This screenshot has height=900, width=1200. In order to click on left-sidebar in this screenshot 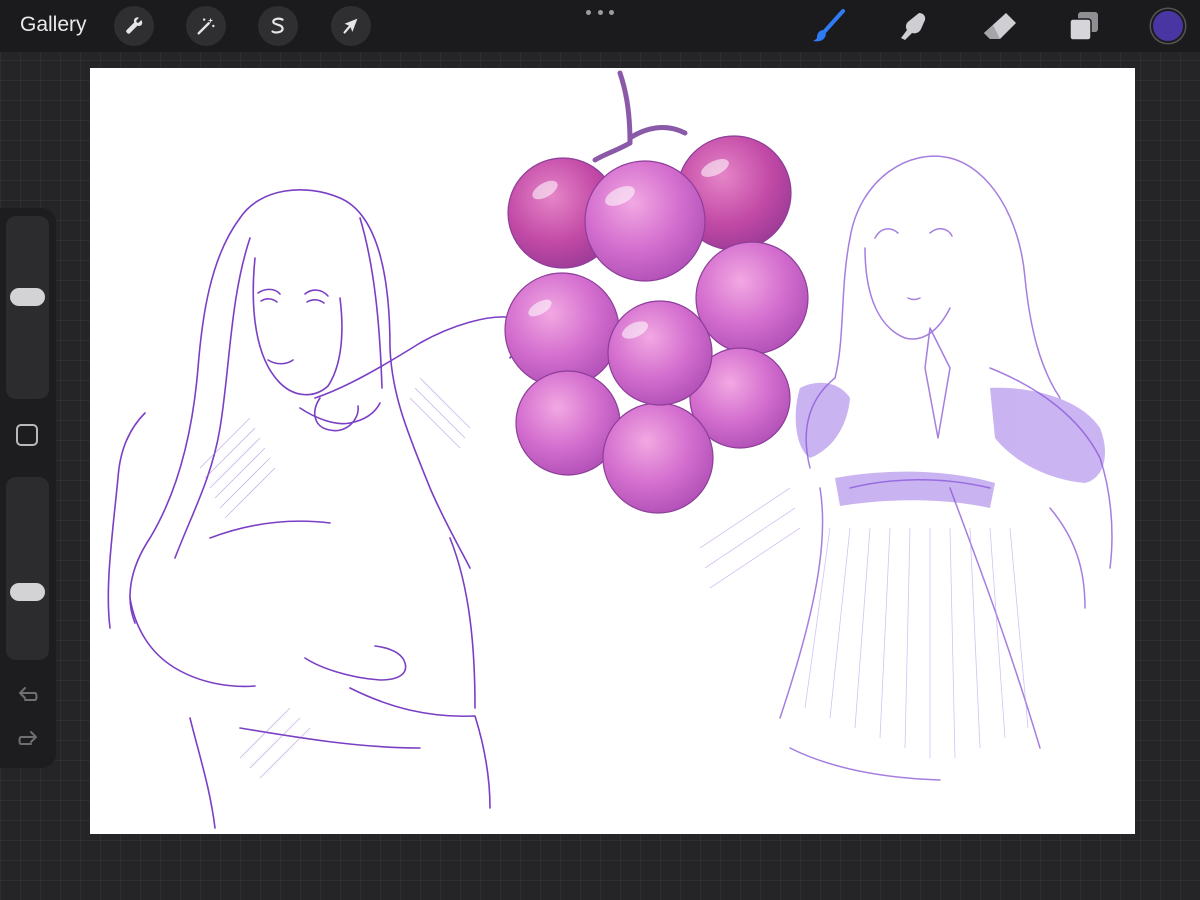, I will do `click(28, 488)`.